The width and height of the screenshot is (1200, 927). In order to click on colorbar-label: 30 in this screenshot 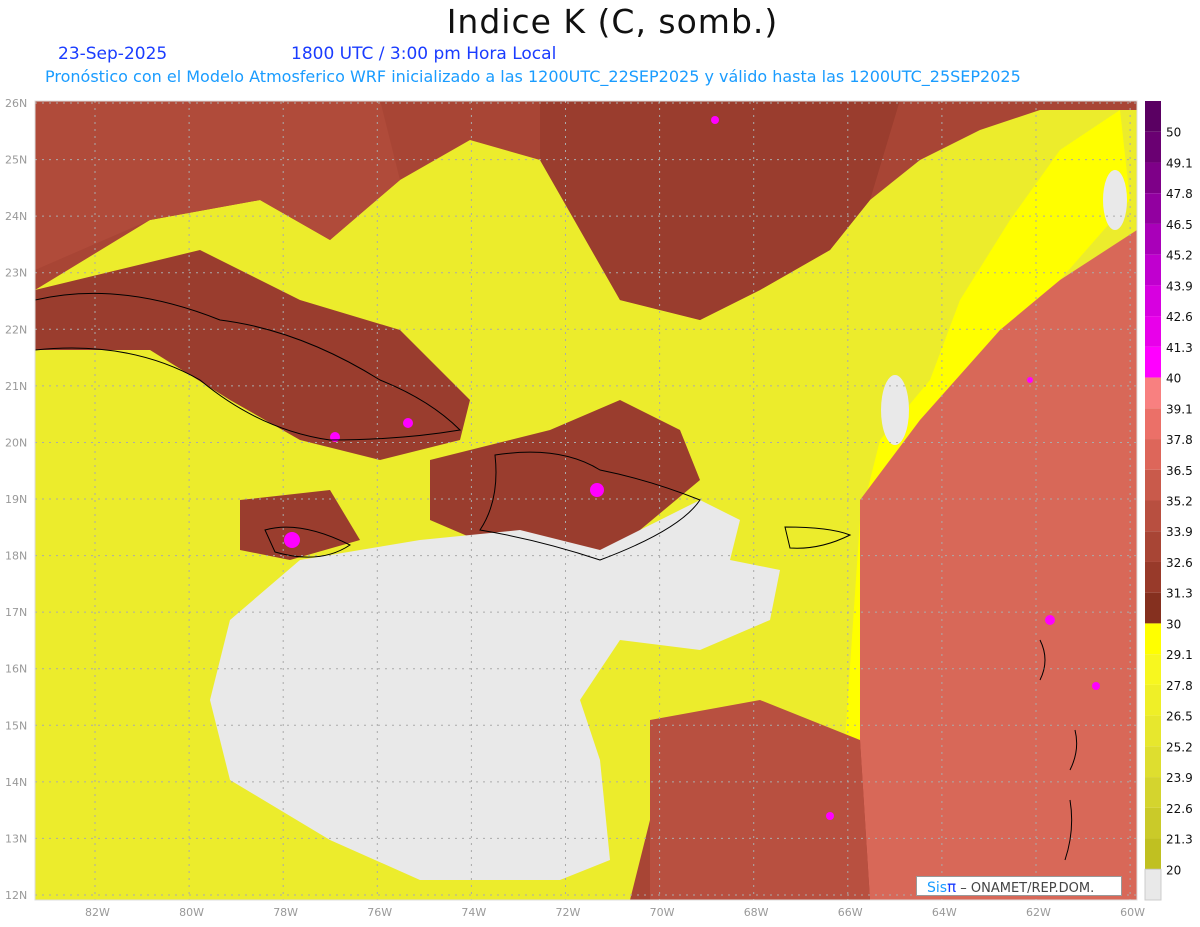, I will do `click(1173, 624)`.